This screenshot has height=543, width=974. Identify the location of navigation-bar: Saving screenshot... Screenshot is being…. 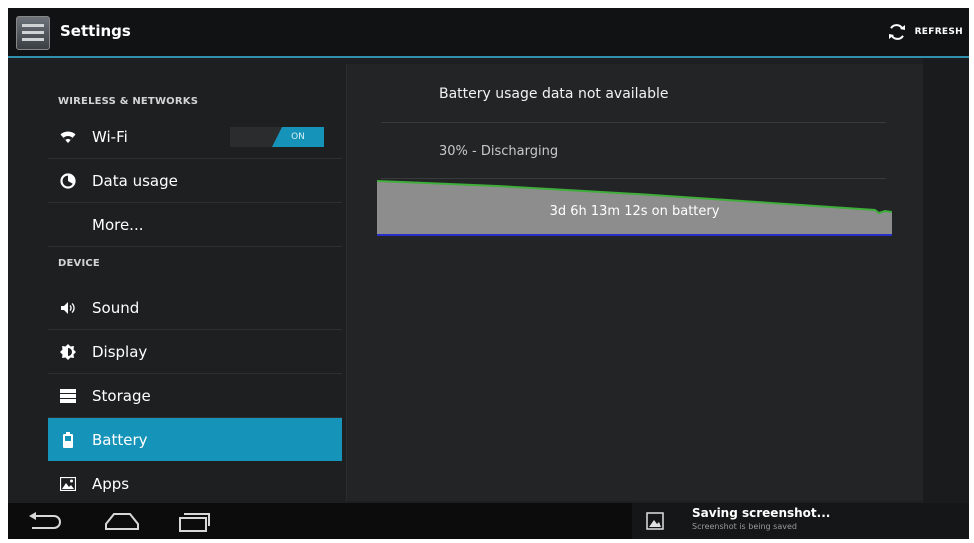
(488, 521).